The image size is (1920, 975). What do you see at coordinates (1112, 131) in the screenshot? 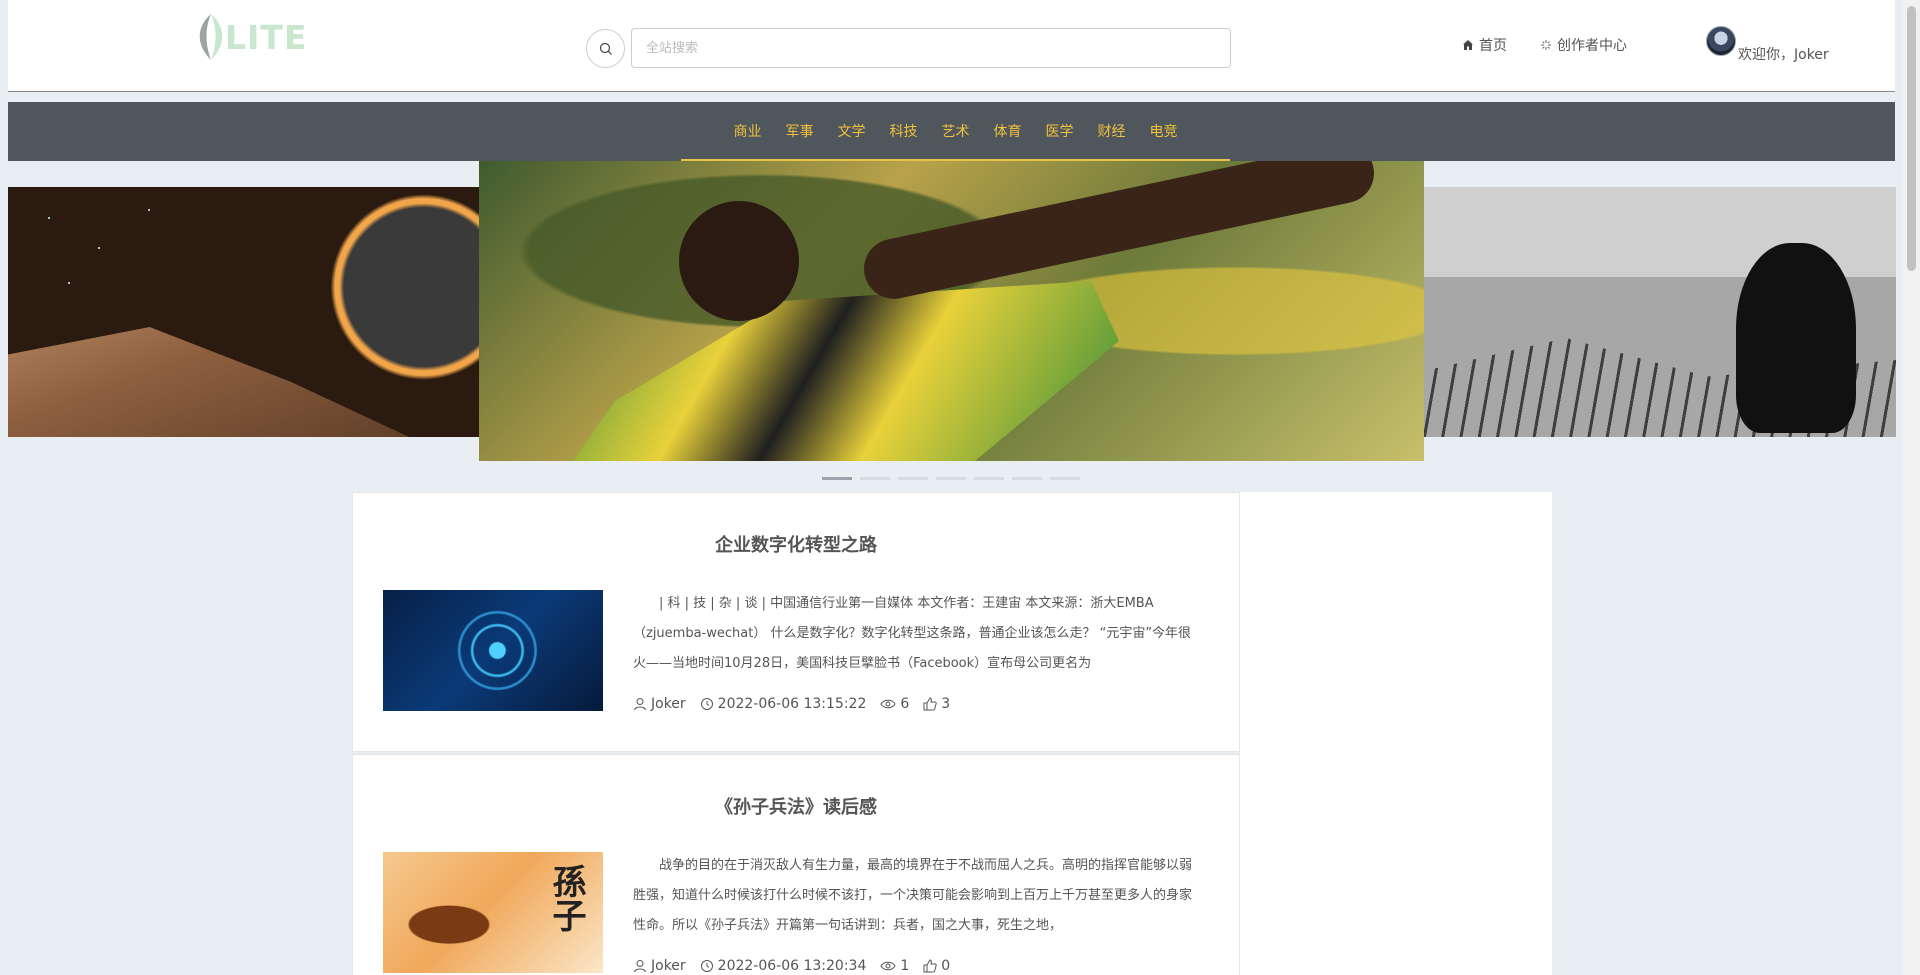
I see `category-finance: 财经` at bounding box center [1112, 131].